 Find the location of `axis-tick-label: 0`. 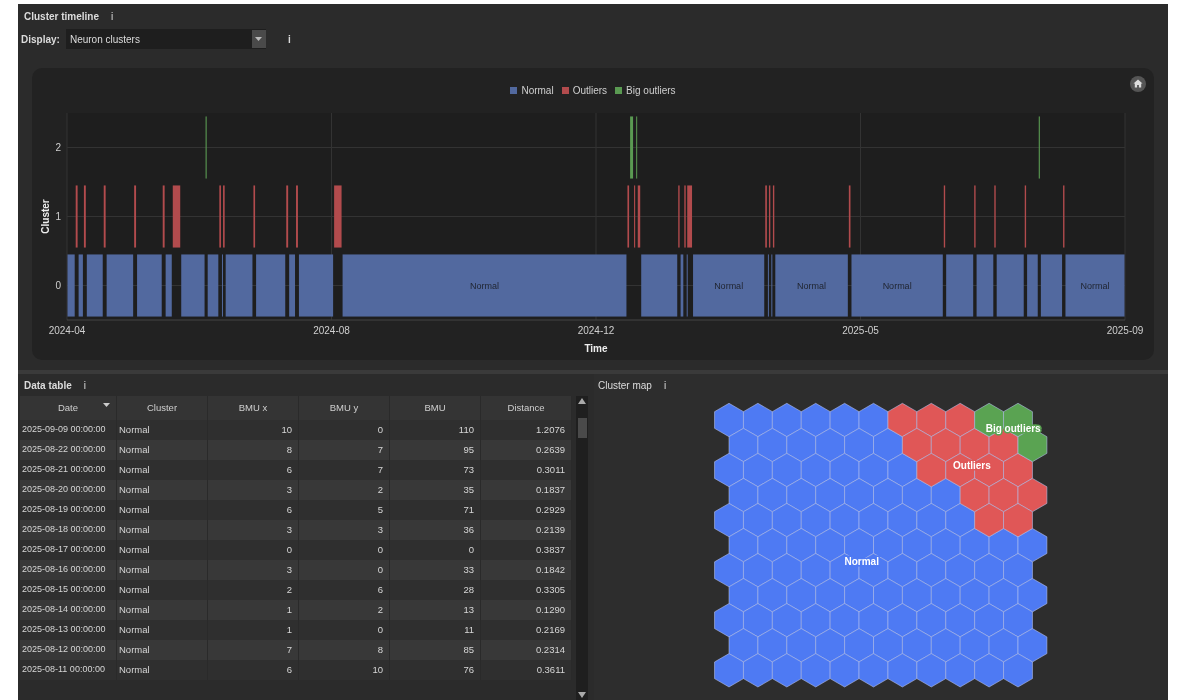

axis-tick-label: 0 is located at coordinates (58, 285).